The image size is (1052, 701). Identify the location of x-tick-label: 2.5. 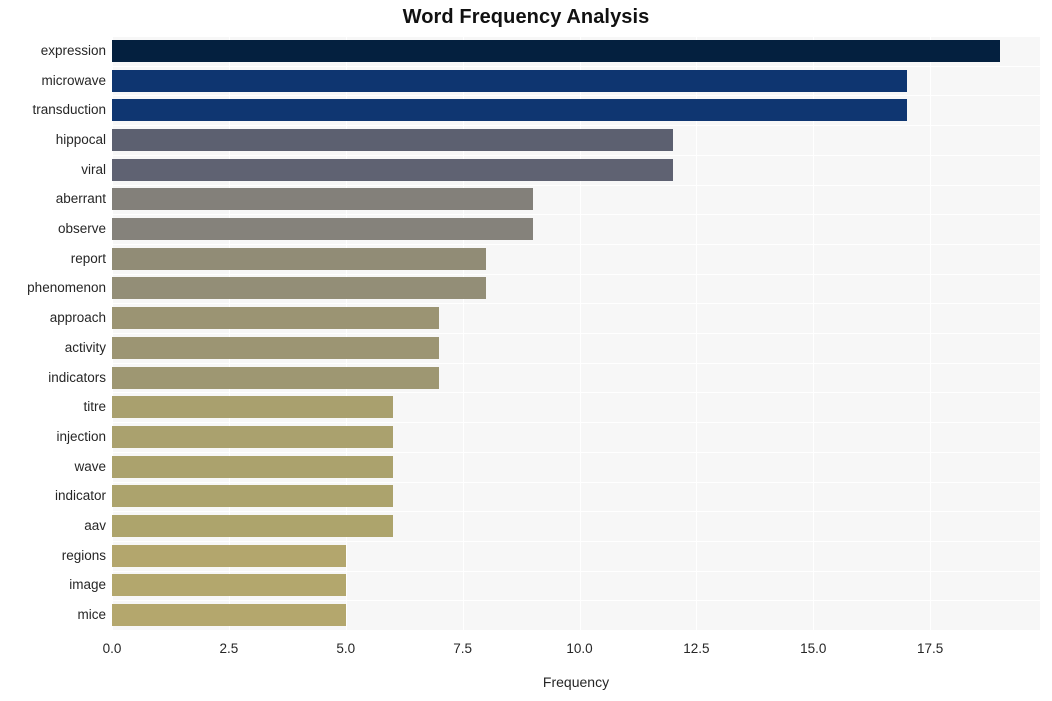
(229, 648).